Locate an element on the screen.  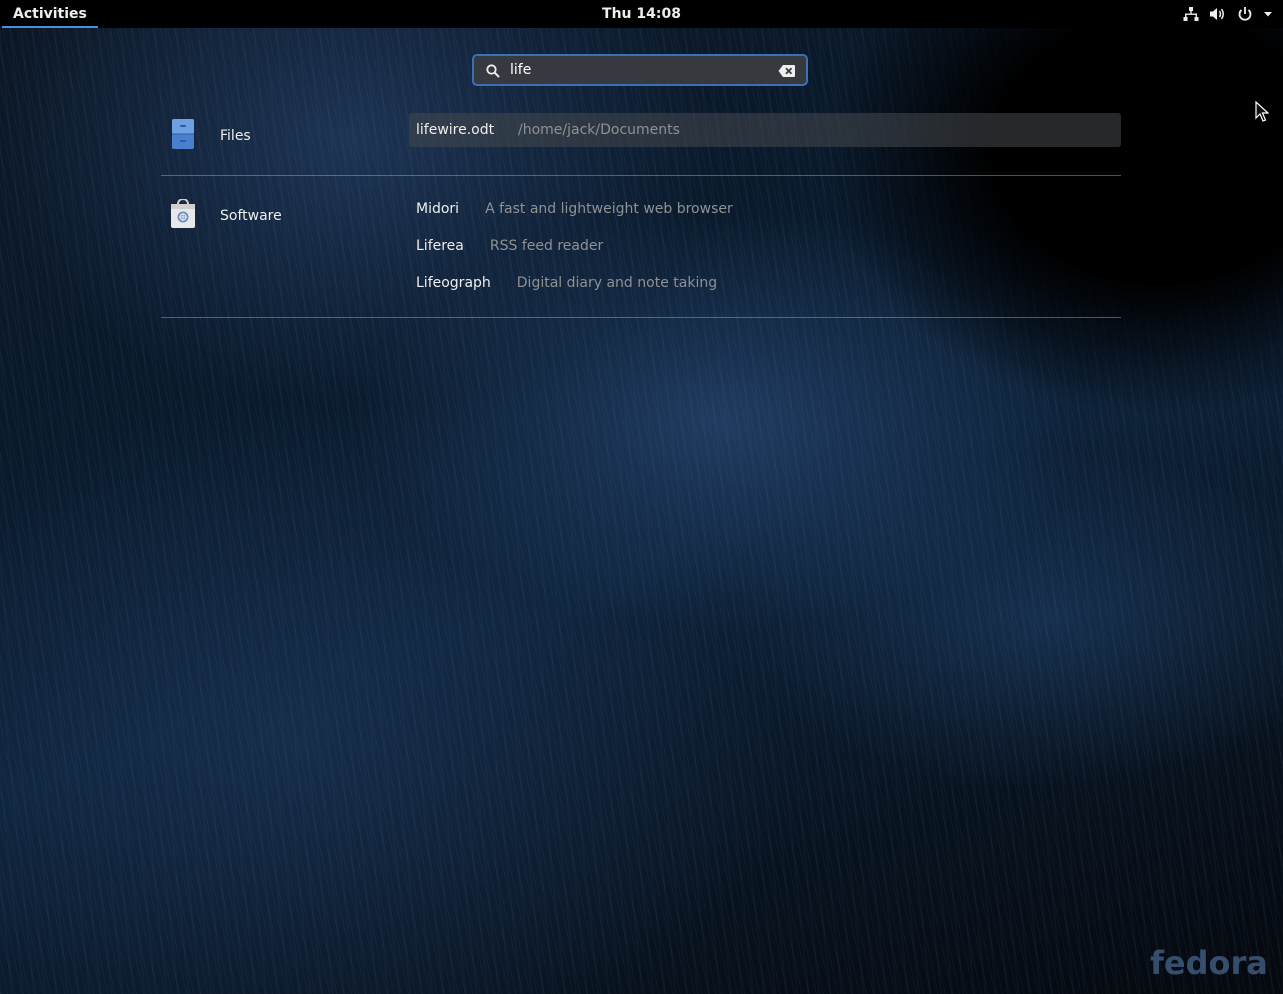
fedora-logo: fedora is located at coordinates (1209, 963).